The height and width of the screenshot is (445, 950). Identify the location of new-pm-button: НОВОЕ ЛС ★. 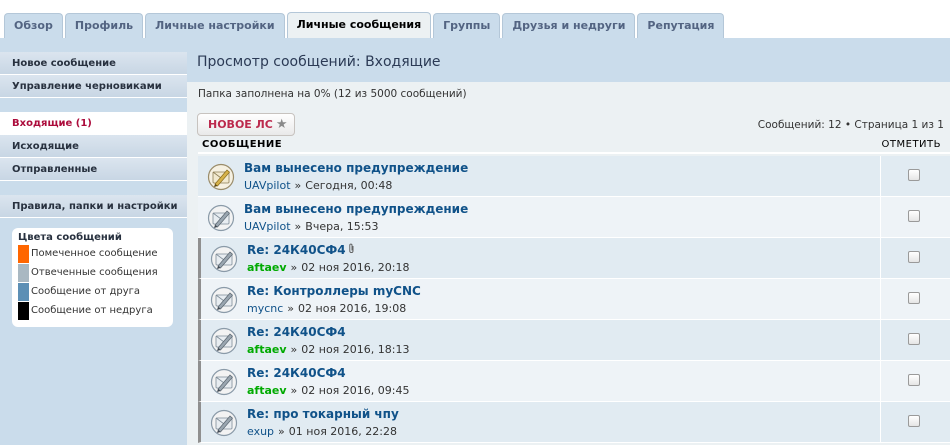
(246, 124).